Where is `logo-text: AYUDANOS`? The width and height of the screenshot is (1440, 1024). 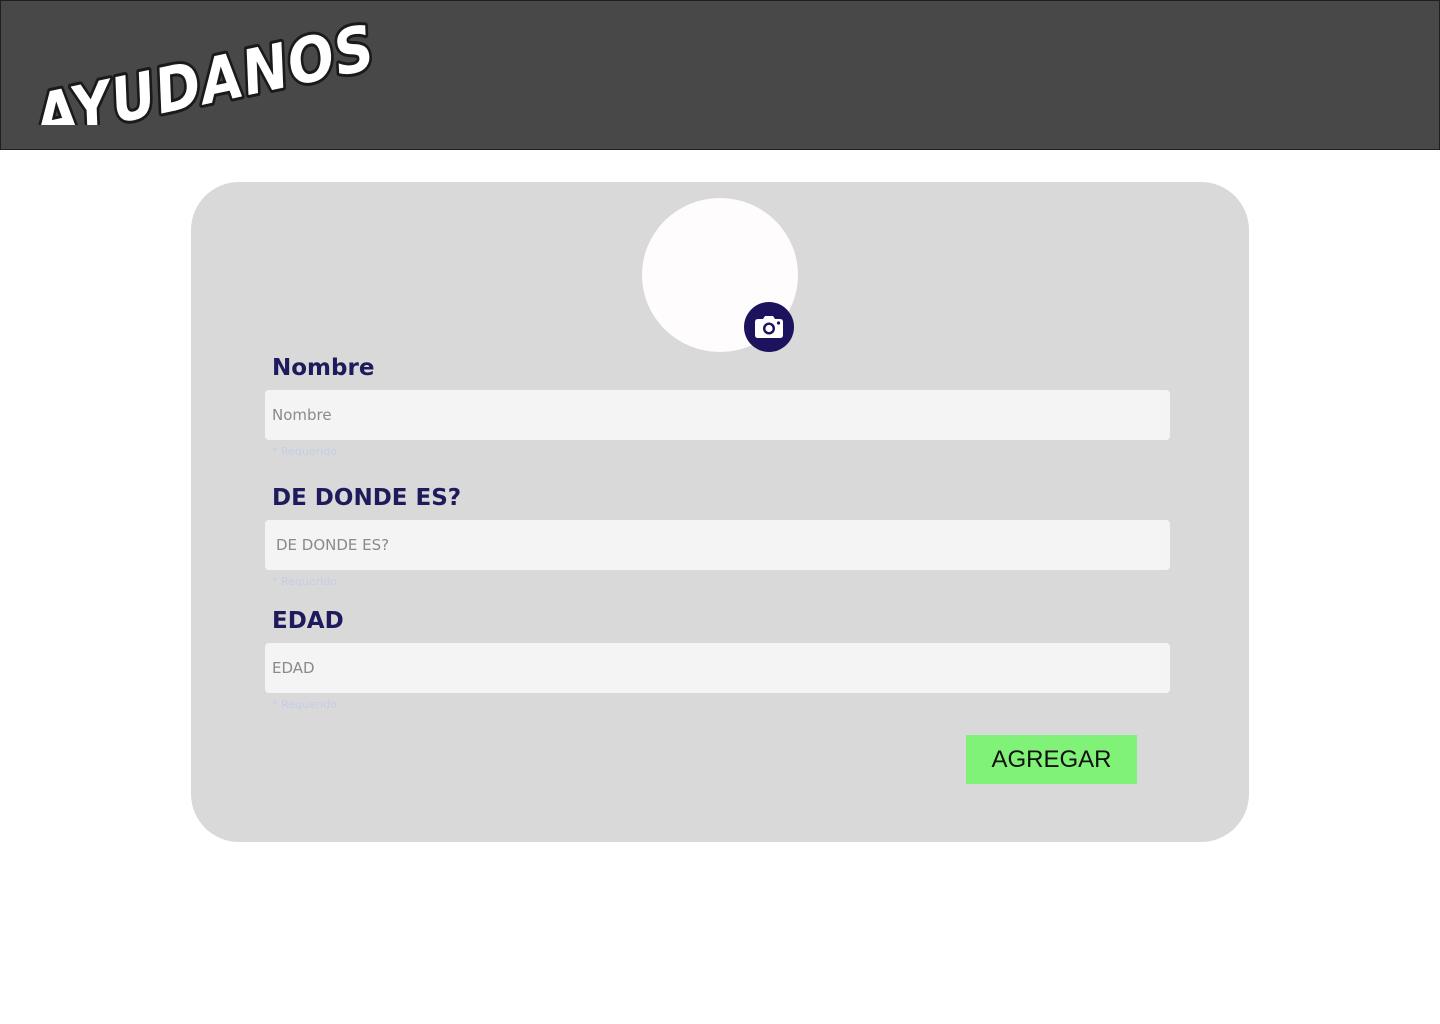 logo-text: AYUDANOS is located at coordinates (202, 70).